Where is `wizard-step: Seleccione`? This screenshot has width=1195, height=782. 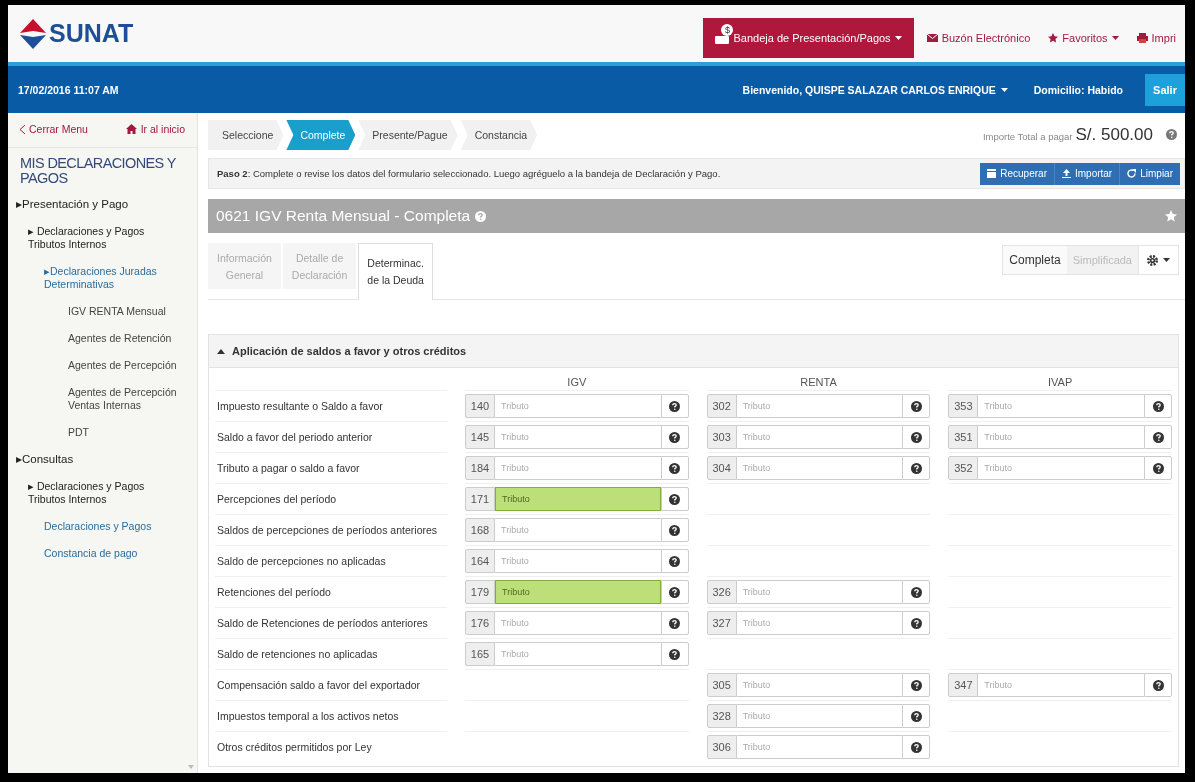
wizard-step: Seleccione is located at coordinates (246, 135).